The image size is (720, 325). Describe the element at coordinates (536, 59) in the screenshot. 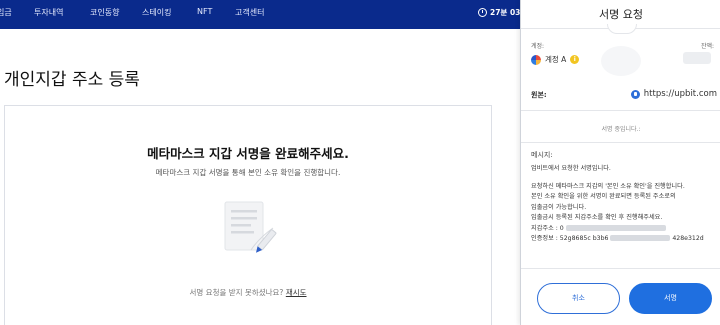

I see `account-avatar` at that location.